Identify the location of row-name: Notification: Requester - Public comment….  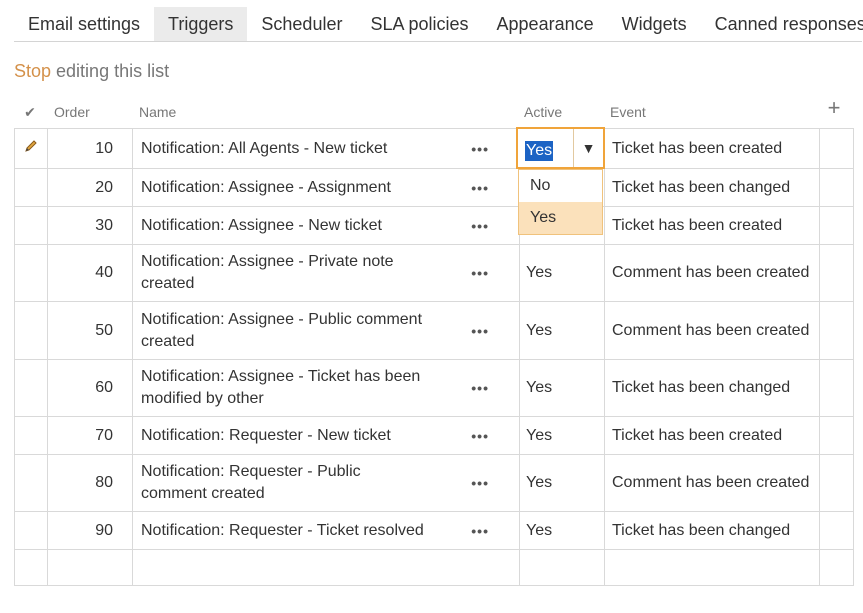
(251, 482).